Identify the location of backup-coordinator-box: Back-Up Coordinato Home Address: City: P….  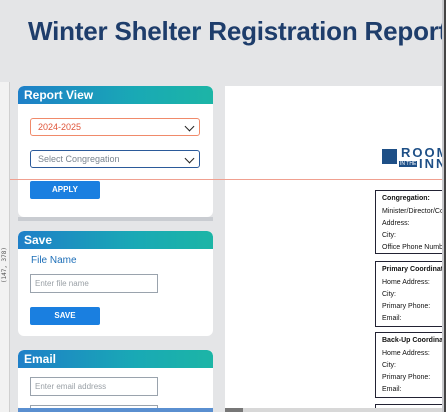
(410, 365).